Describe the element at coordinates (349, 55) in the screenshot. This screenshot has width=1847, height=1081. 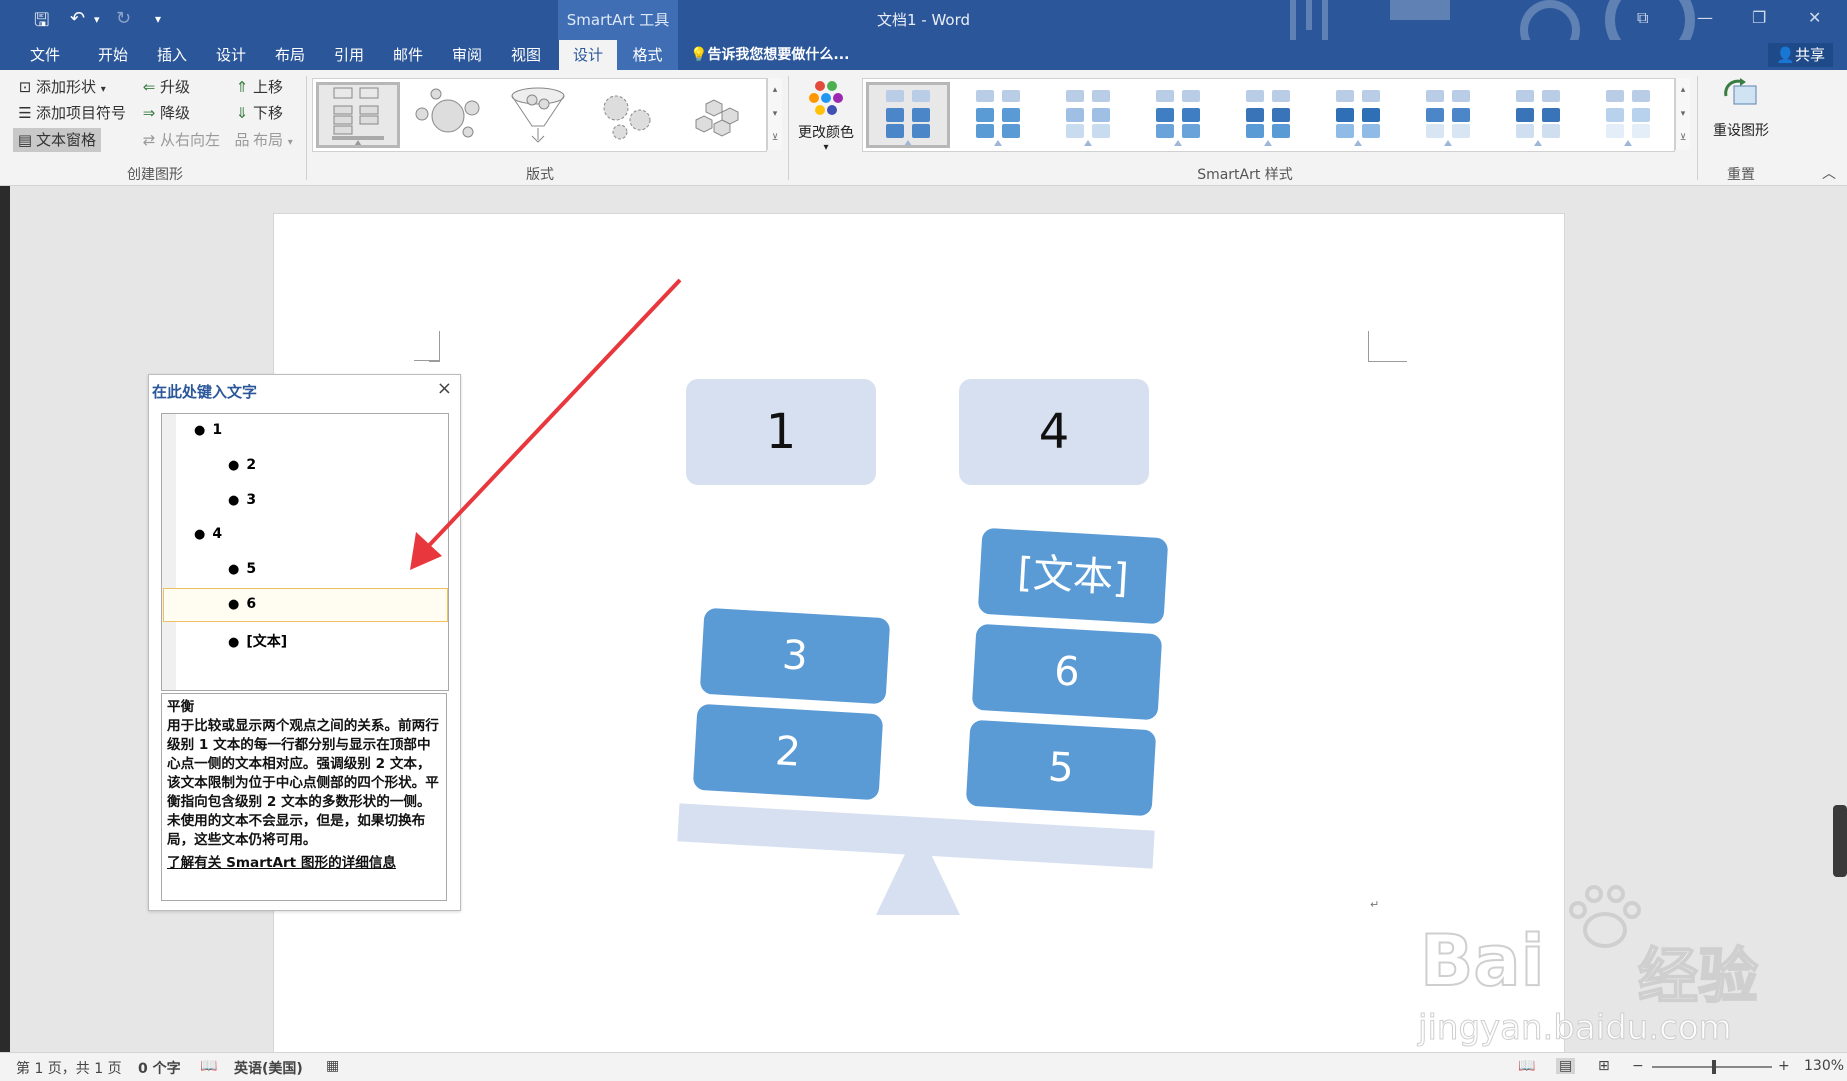
I see `tab-references: 引用` at that location.